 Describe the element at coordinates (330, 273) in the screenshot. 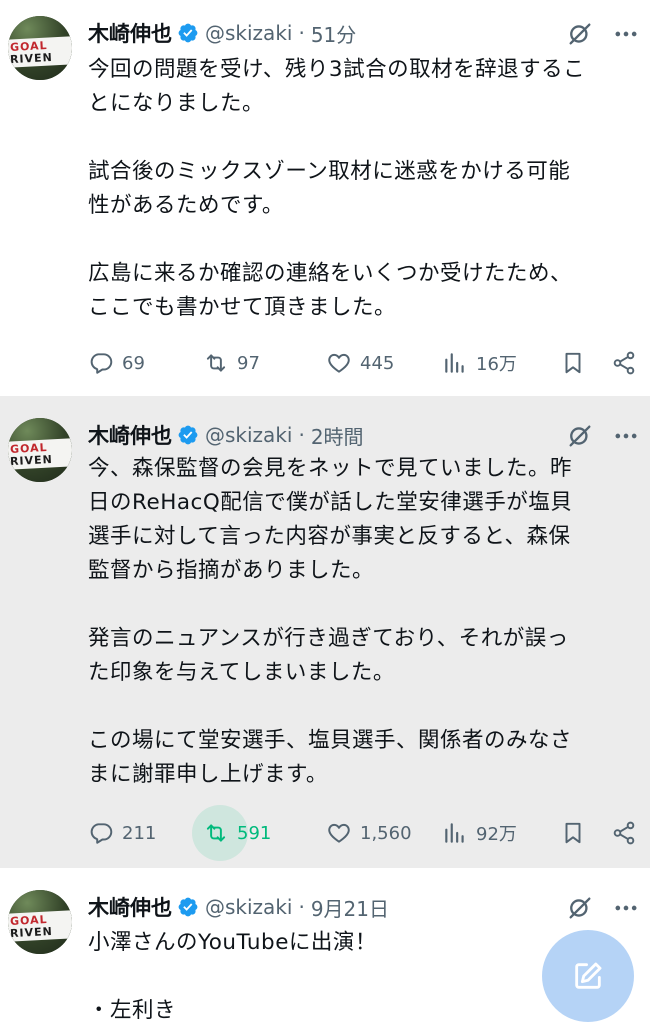

I see `tweet-text-line: 広島に来るか確認の連絡をいくつか受けたため、` at that location.